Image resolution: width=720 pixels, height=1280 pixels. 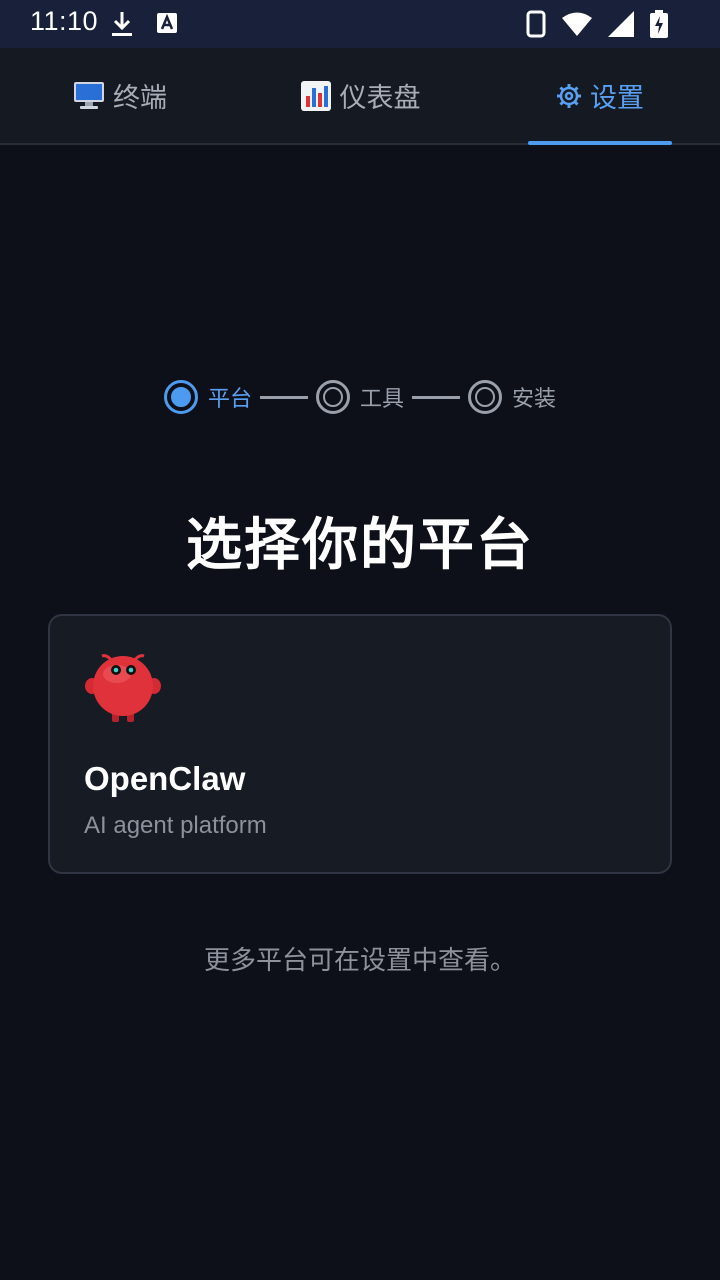 I want to click on gear-icon, so click(x=569, y=96).